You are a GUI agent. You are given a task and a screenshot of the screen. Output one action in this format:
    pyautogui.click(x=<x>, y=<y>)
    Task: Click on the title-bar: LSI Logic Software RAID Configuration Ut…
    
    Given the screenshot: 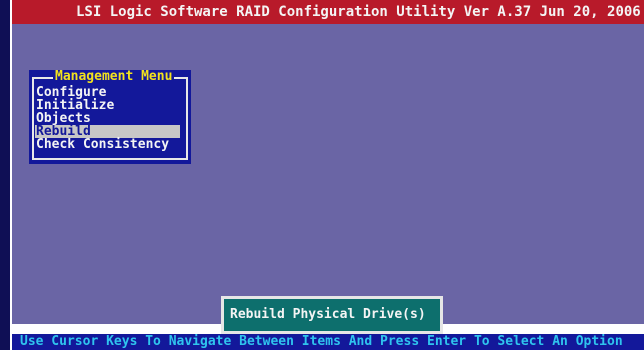 What is the action you would take?
    pyautogui.click(x=328, y=12)
    